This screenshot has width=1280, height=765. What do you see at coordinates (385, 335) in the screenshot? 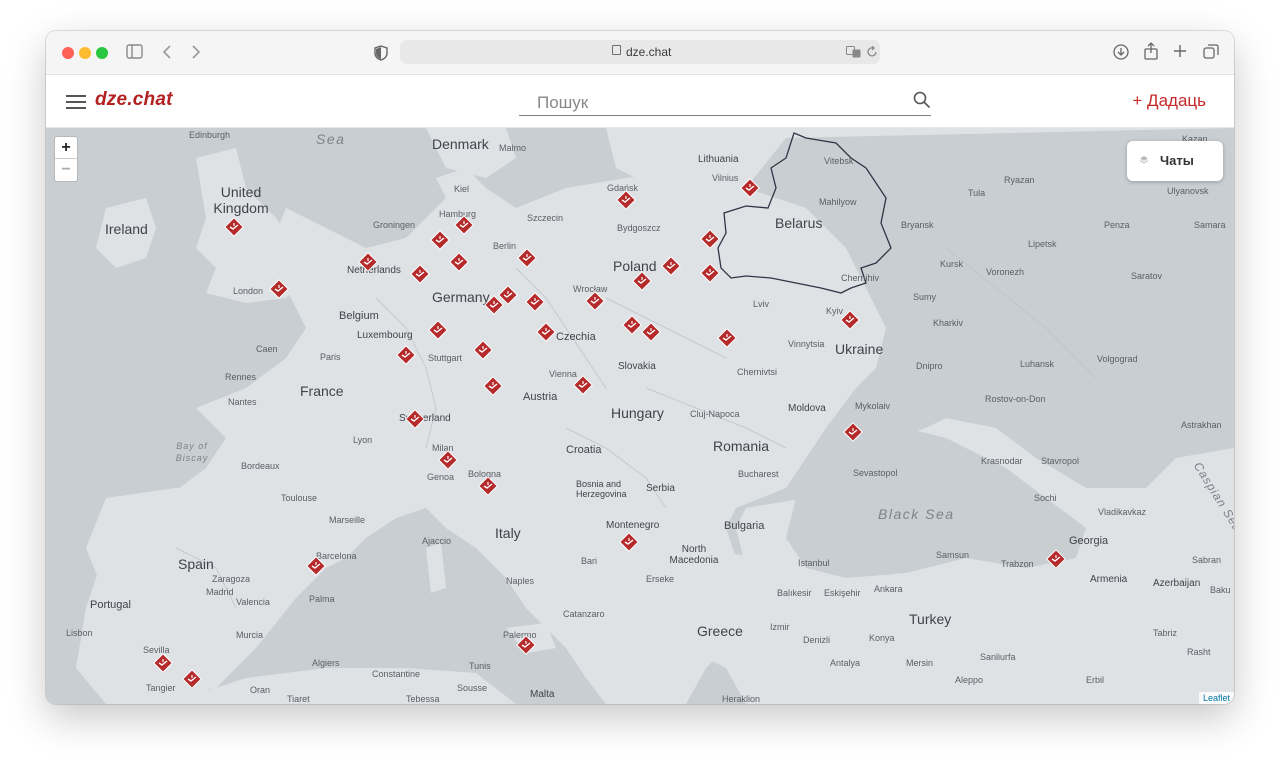
I see `country-label: Luxembourg` at bounding box center [385, 335].